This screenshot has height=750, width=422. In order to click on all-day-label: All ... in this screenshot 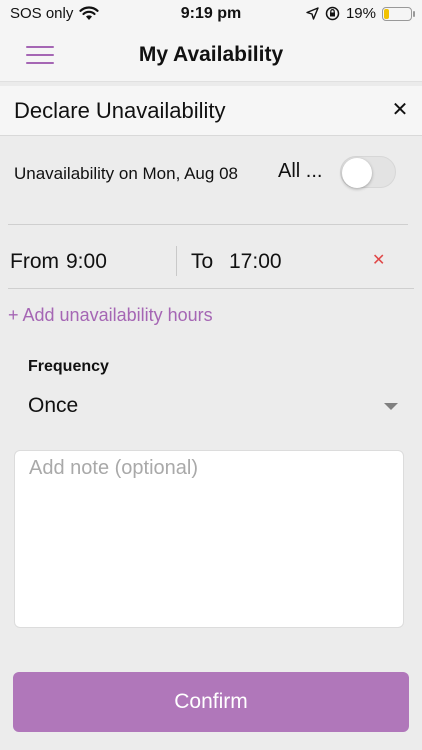, I will do `click(300, 171)`.